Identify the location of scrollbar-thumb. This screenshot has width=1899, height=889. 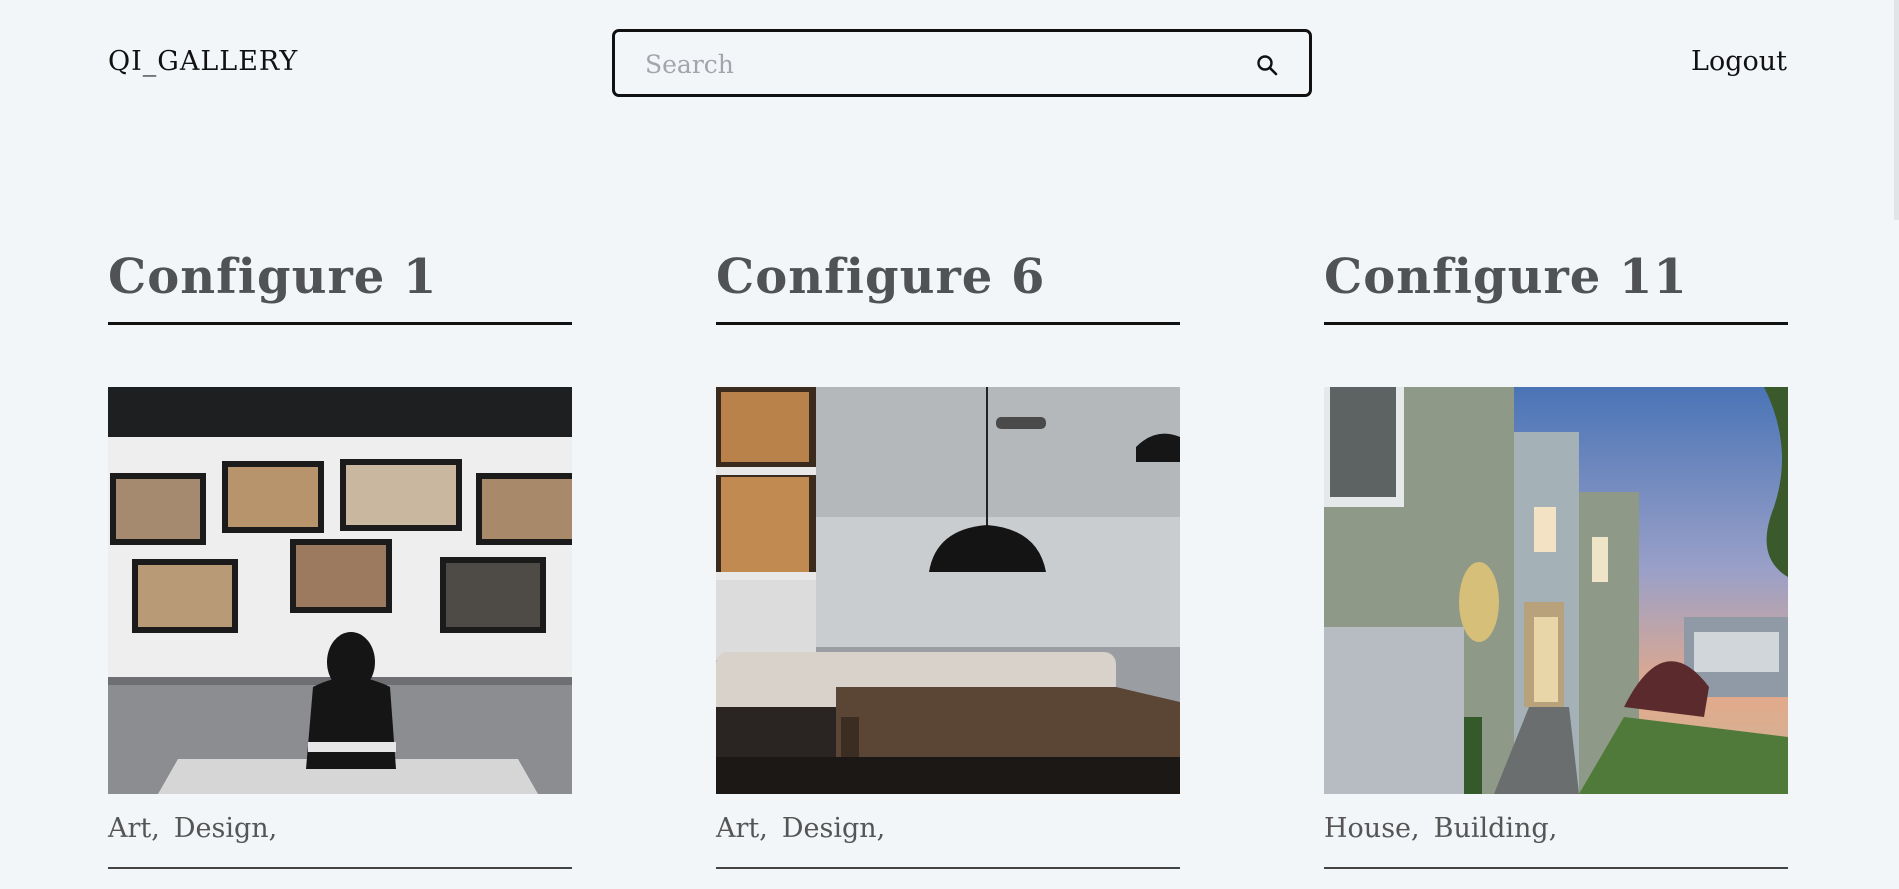
(1896, 110).